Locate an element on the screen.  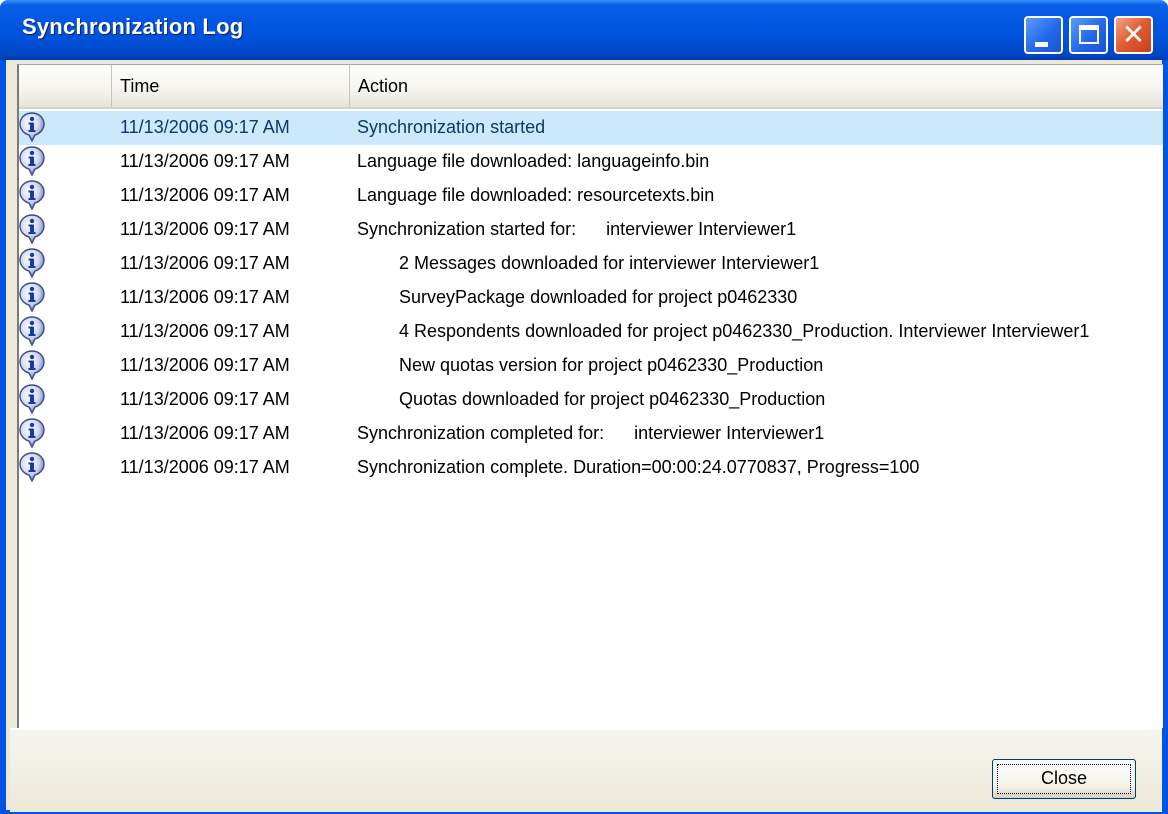
window-title: Synchronization Log is located at coordinates (133, 26).